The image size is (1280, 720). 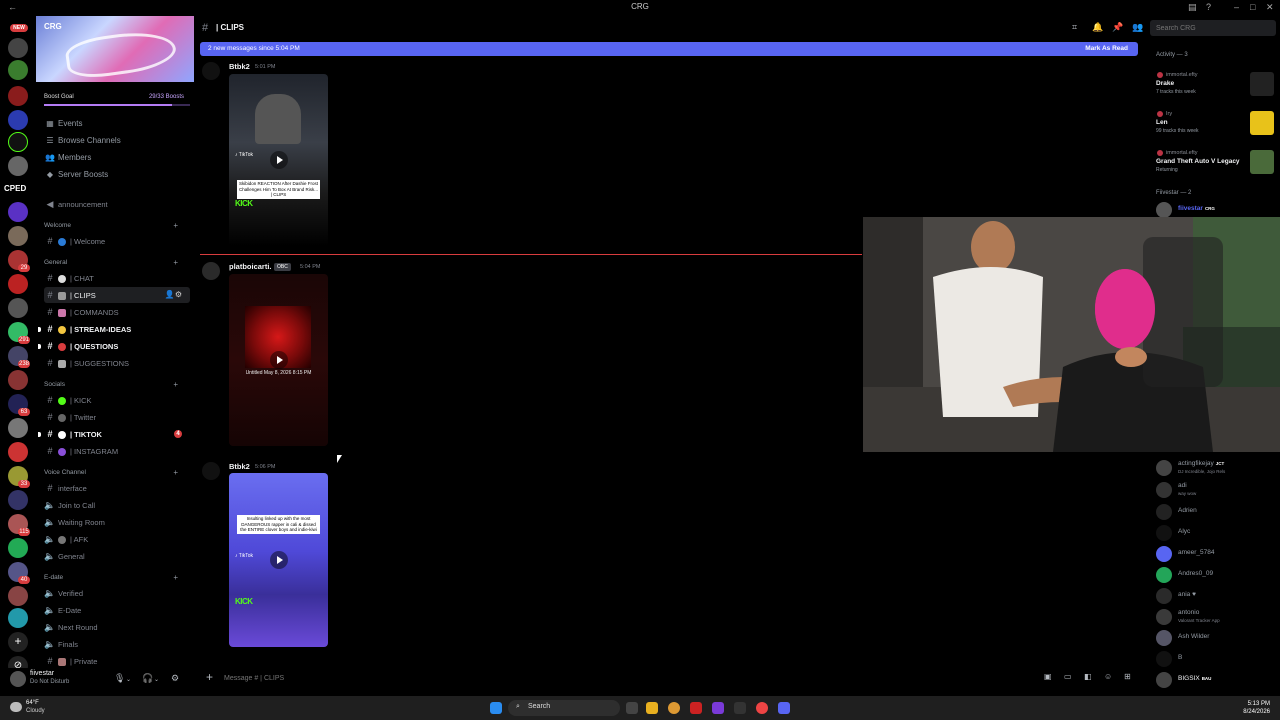 What do you see at coordinates (117, 610) in the screenshot?
I see `voice-edate: 🔈 E-Date` at bounding box center [117, 610].